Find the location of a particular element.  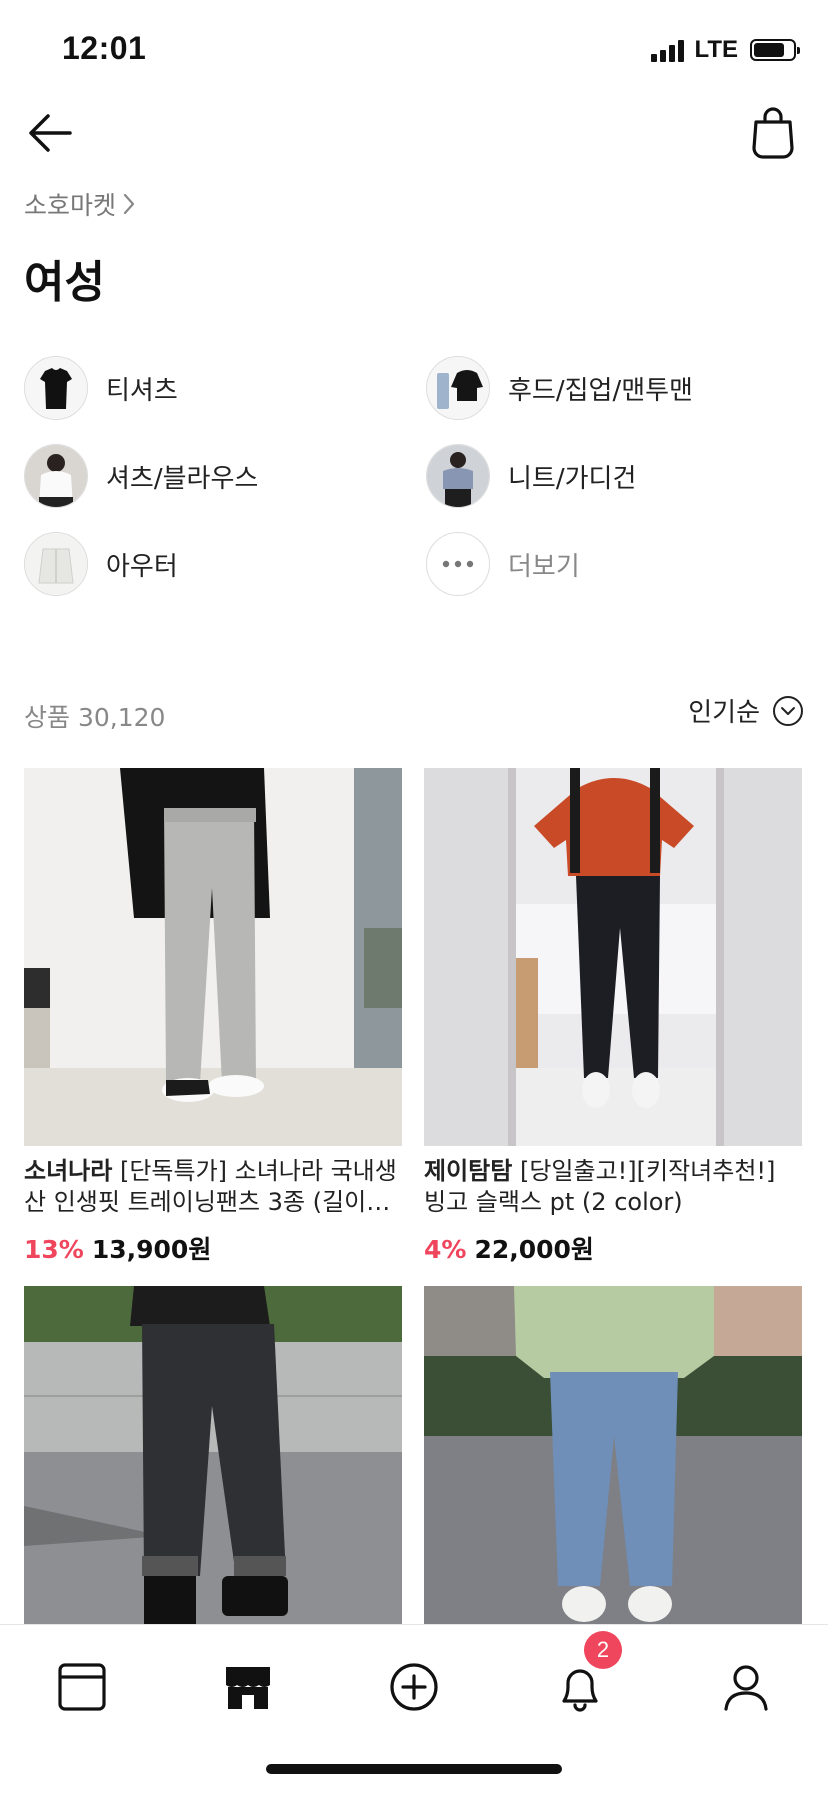

person-icon is located at coordinates (746, 1688).